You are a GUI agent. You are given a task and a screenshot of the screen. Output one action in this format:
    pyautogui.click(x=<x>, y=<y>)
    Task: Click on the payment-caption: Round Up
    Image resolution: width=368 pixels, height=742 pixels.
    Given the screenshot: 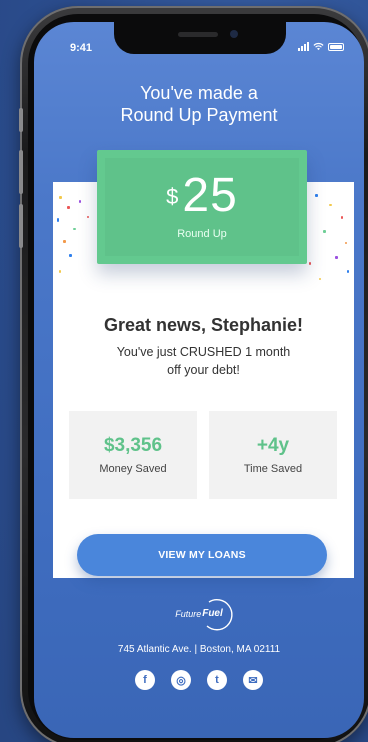 What is the action you would take?
    pyautogui.click(x=202, y=234)
    